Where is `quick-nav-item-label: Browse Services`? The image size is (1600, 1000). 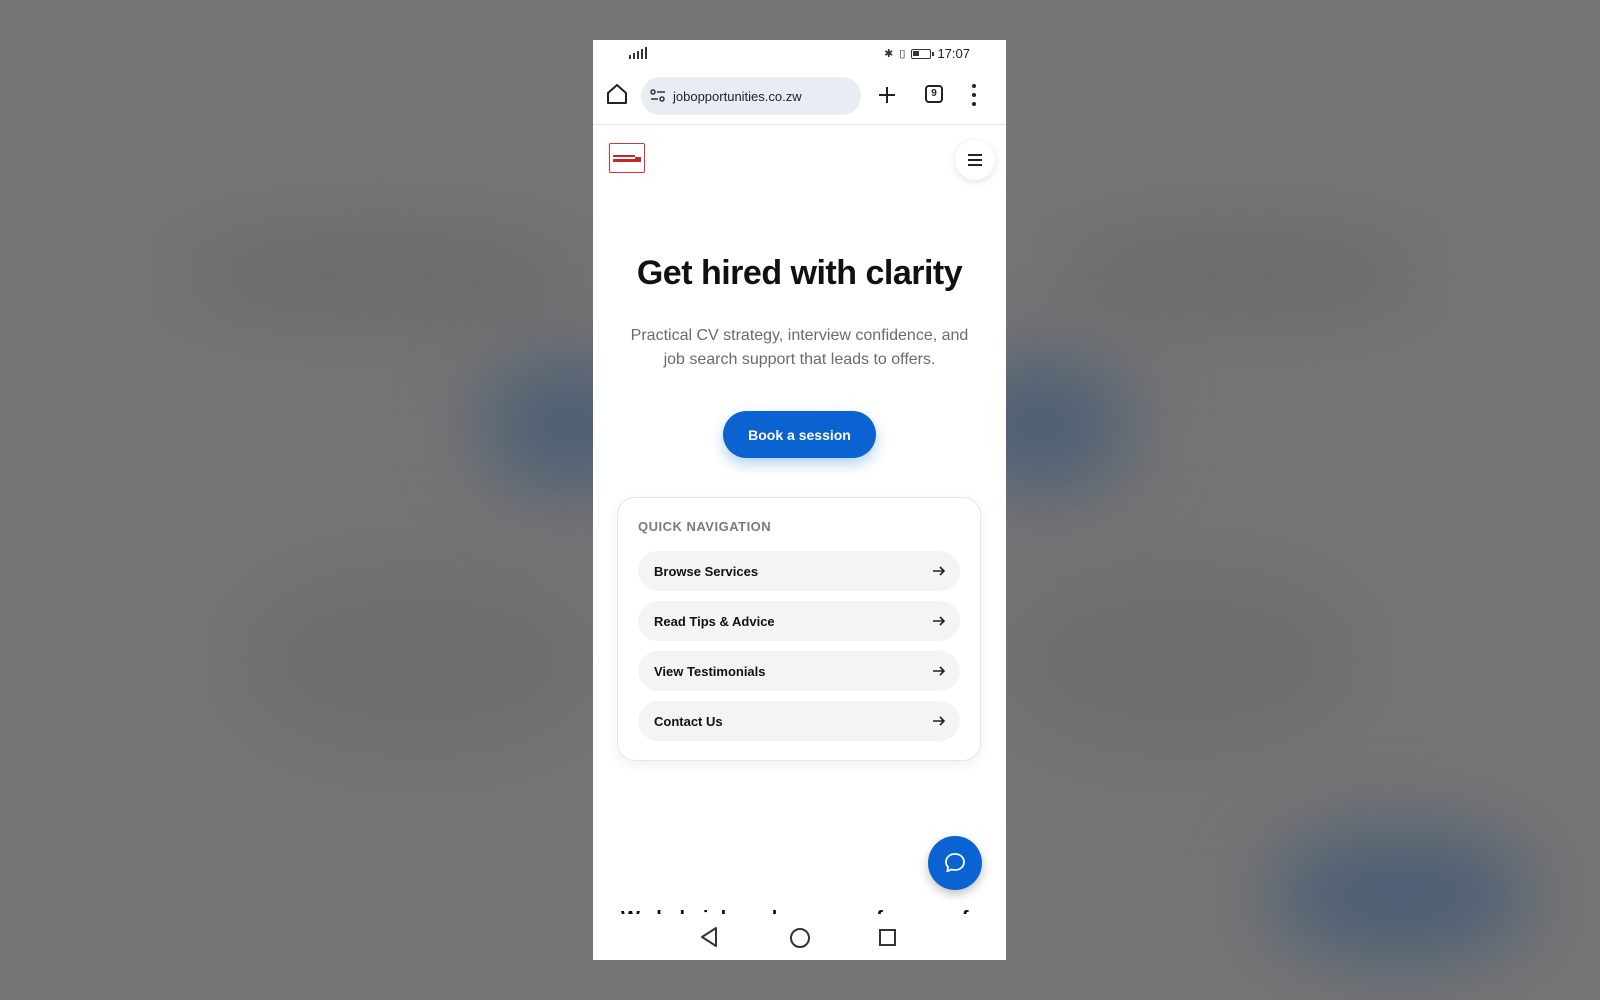 quick-nav-item-label: Browse Services is located at coordinates (706, 571).